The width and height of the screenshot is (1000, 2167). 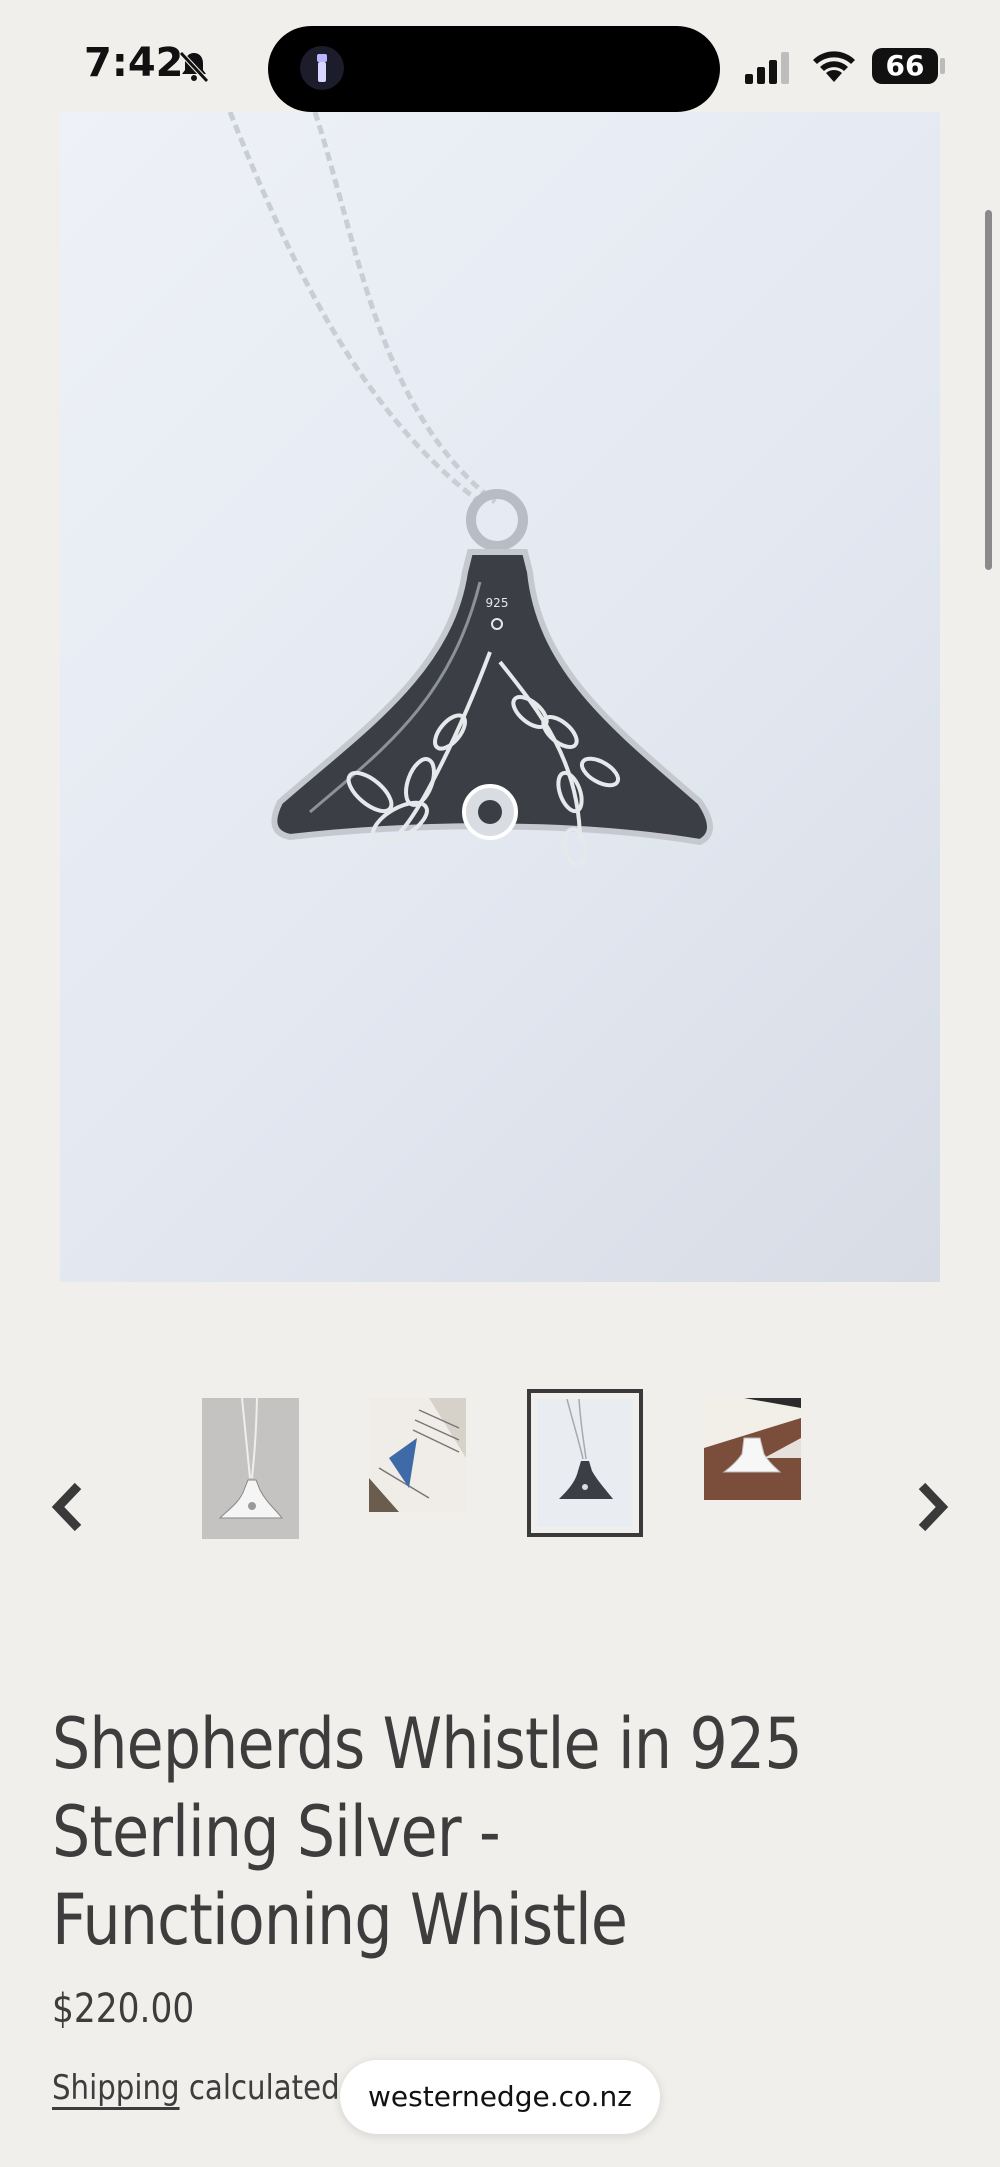 What do you see at coordinates (905, 66) in the screenshot?
I see `battery-indicator: 66` at bounding box center [905, 66].